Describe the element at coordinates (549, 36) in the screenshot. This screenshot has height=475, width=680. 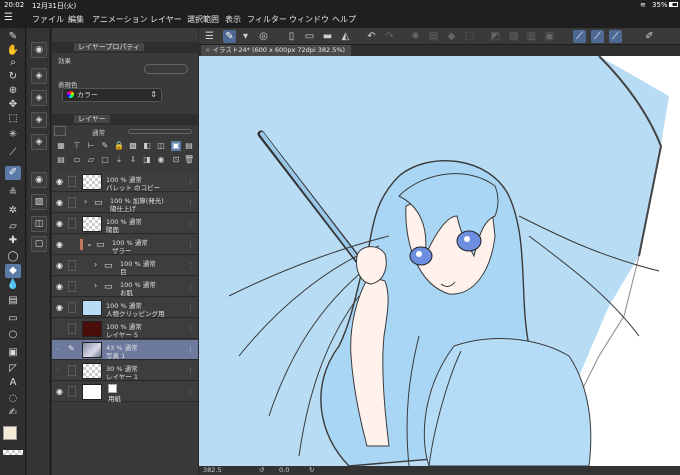
I see `selection-icon: ▣` at that location.